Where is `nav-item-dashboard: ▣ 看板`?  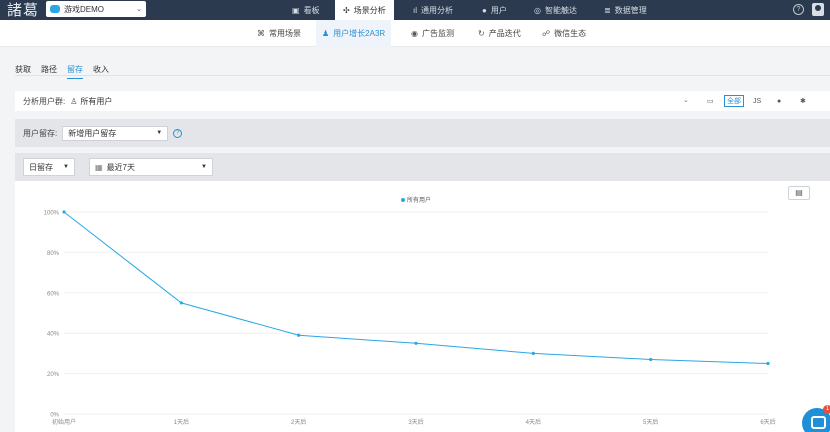 nav-item-dashboard: ▣ 看板 is located at coordinates (306, 10).